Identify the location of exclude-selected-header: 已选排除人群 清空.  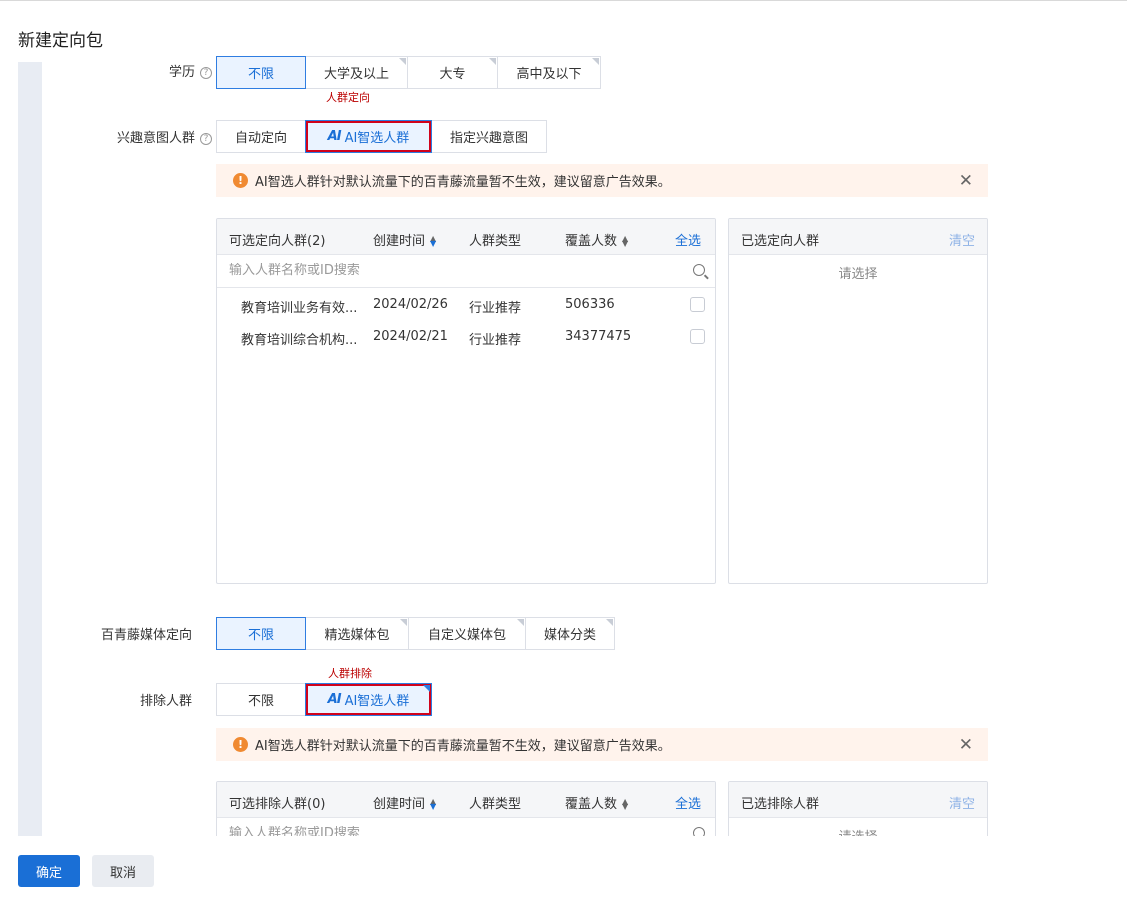
(858, 800).